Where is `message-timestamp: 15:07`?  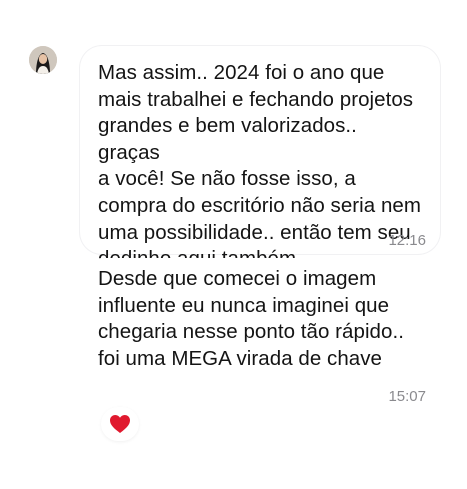
message-timestamp: 15:07 is located at coordinates (407, 396).